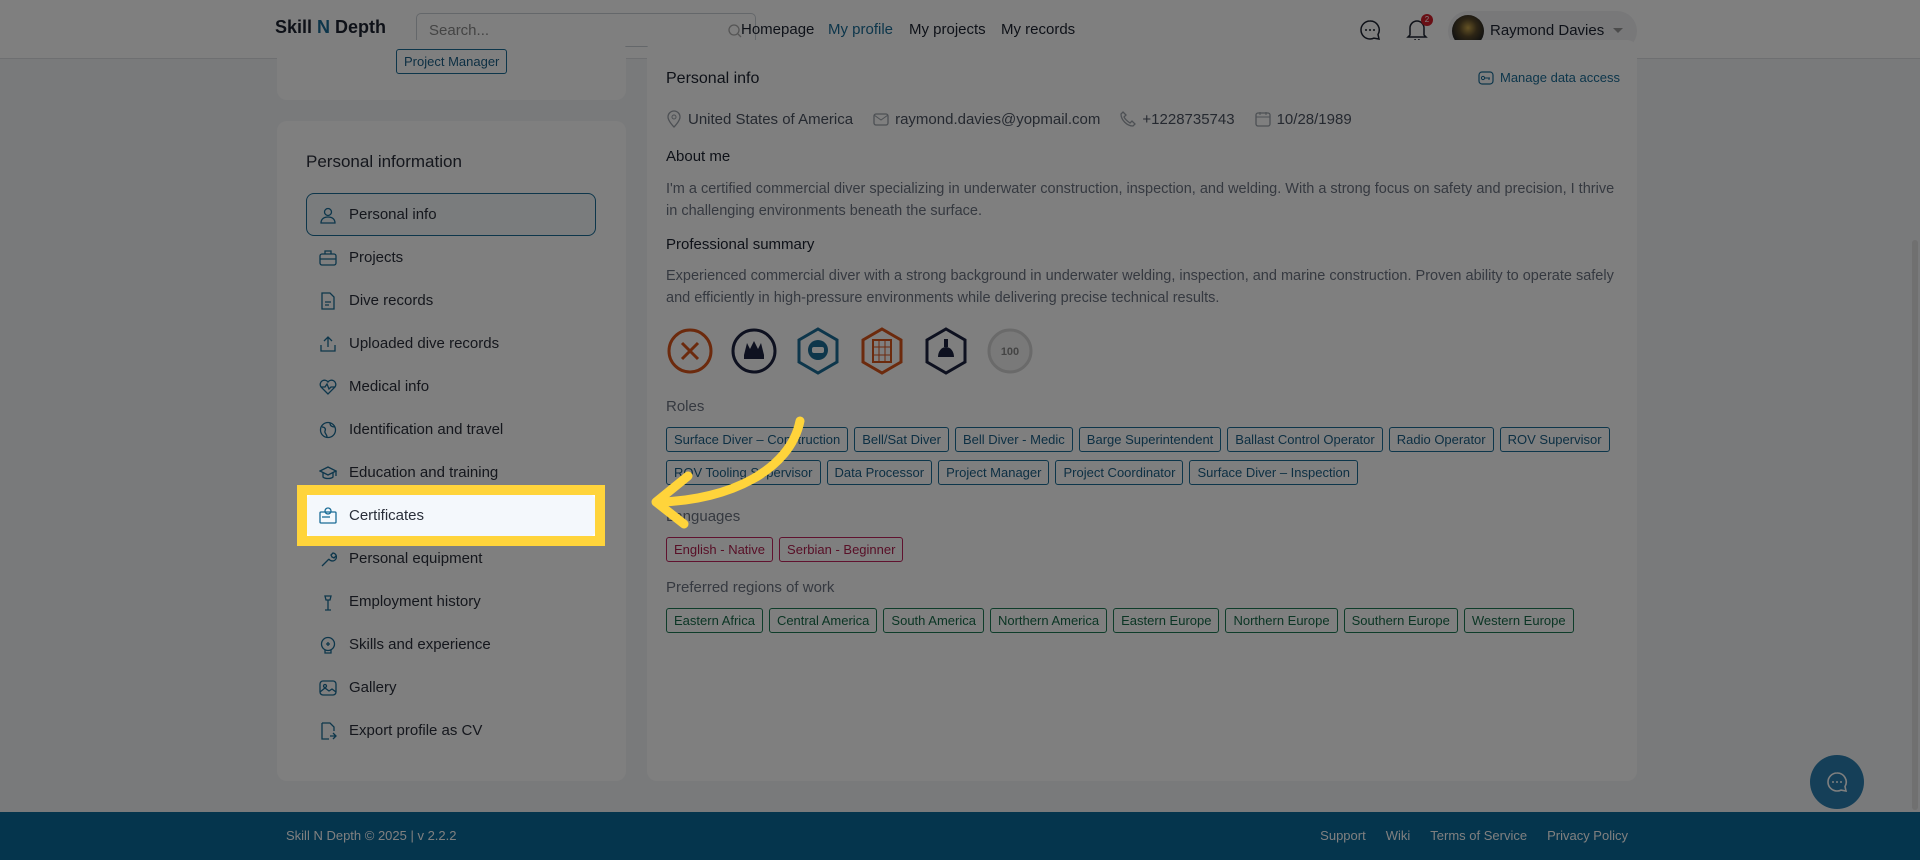 This screenshot has height=860, width=1920. I want to click on pointer-arrow-icon, so click(728, 472).